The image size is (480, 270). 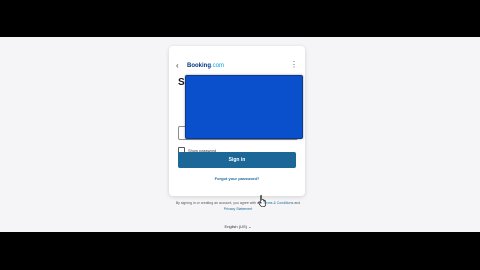 I want to click on redaction-block, so click(x=244, y=107).